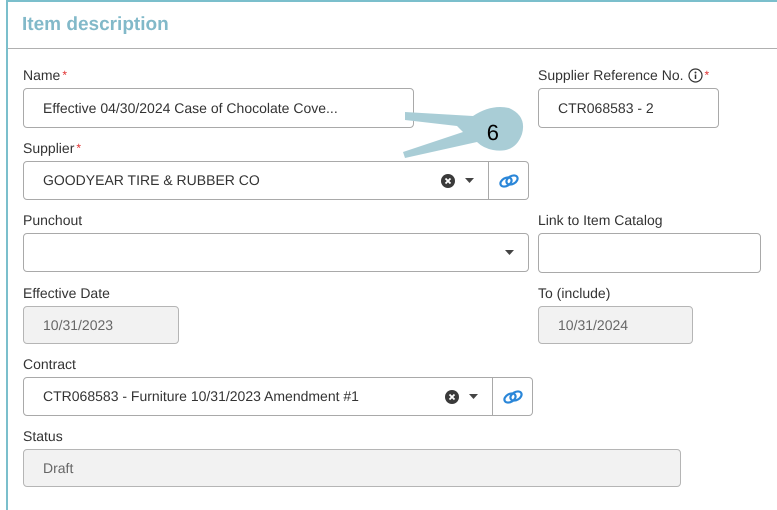 The height and width of the screenshot is (510, 777). I want to click on text-field: CTR068583 - 2, so click(628, 108).